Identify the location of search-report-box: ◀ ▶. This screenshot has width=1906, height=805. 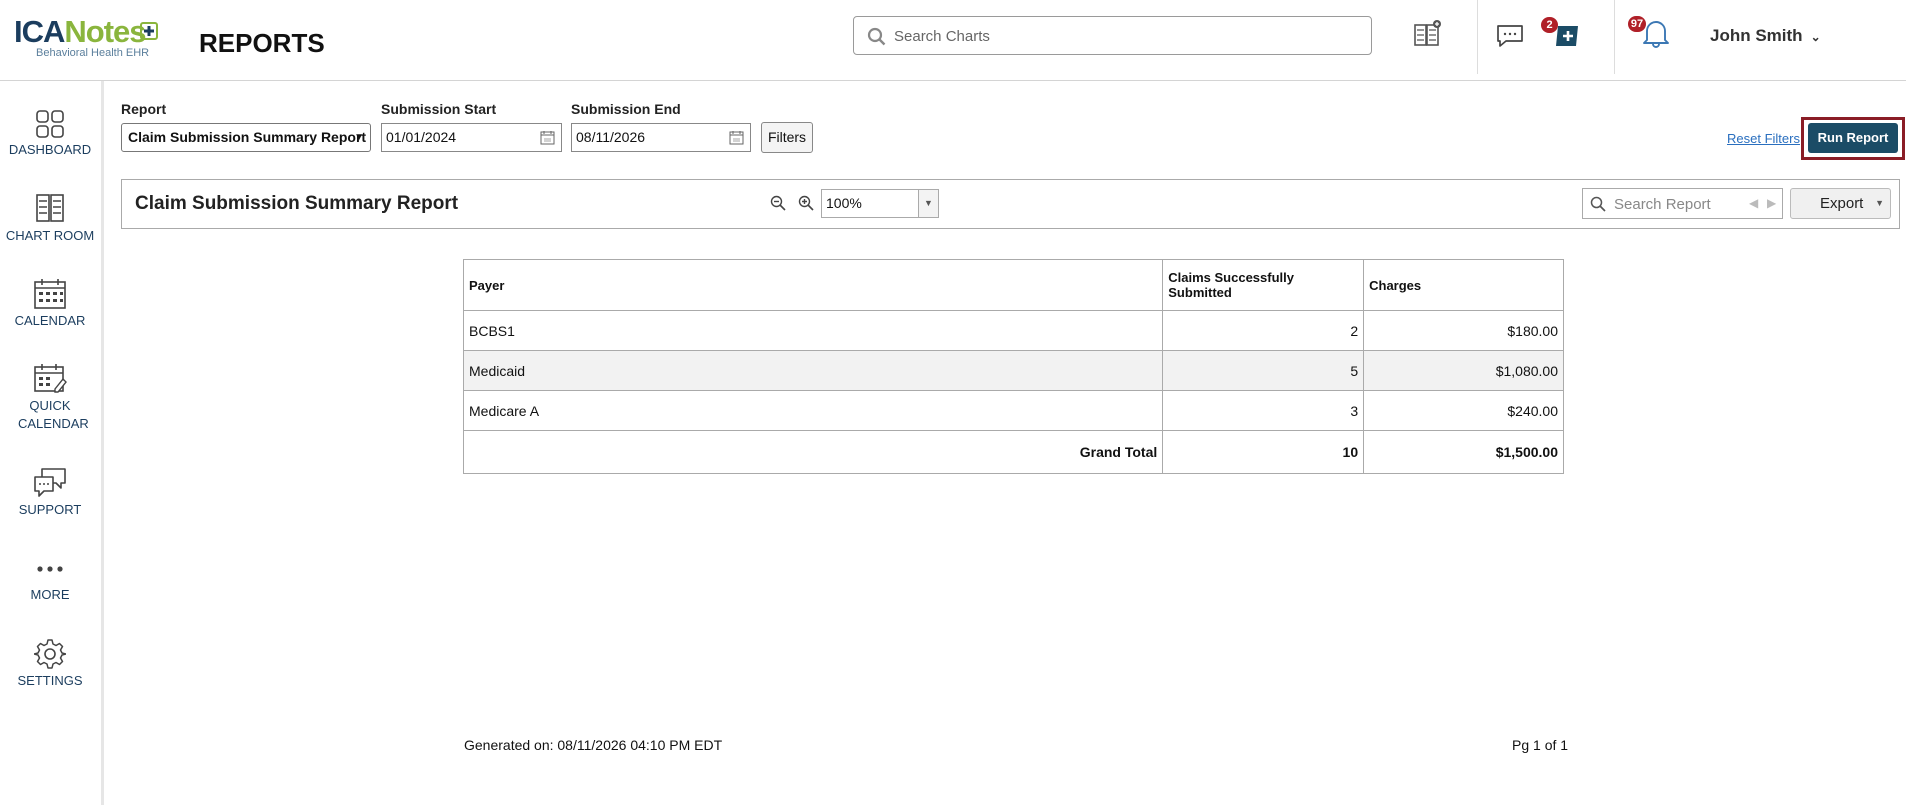
(1682, 203).